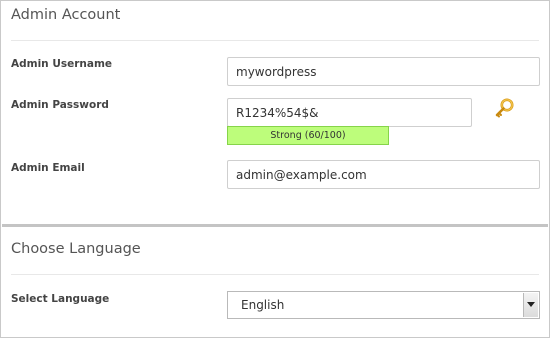 Image resolution: width=550 pixels, height=338 pixels. I want to click on admin-account-heading: Admin Account, so click(66, 15).